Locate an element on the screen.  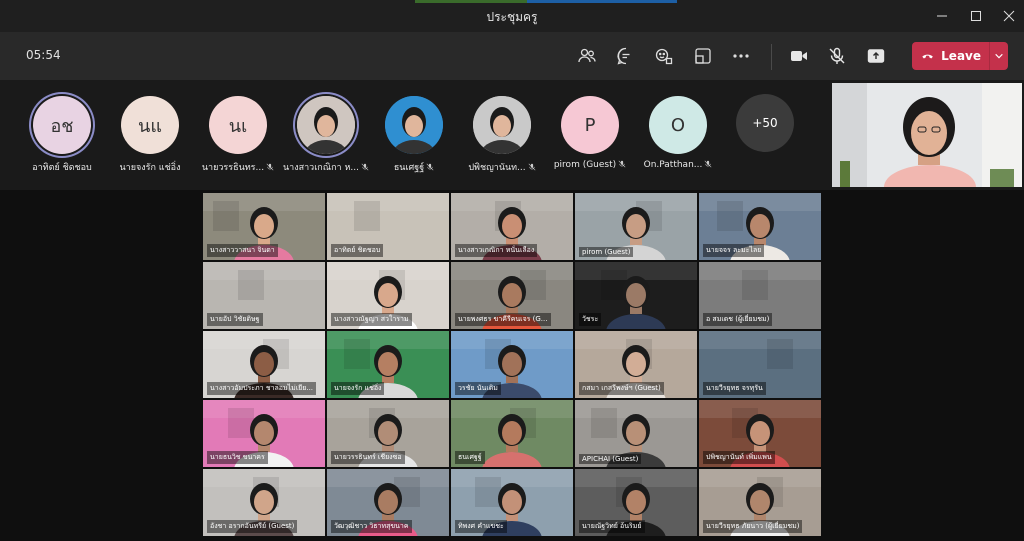
tile-name-label: นางสาวเกณิกา หนั่นเลือง is located at coordinates (496, 250).